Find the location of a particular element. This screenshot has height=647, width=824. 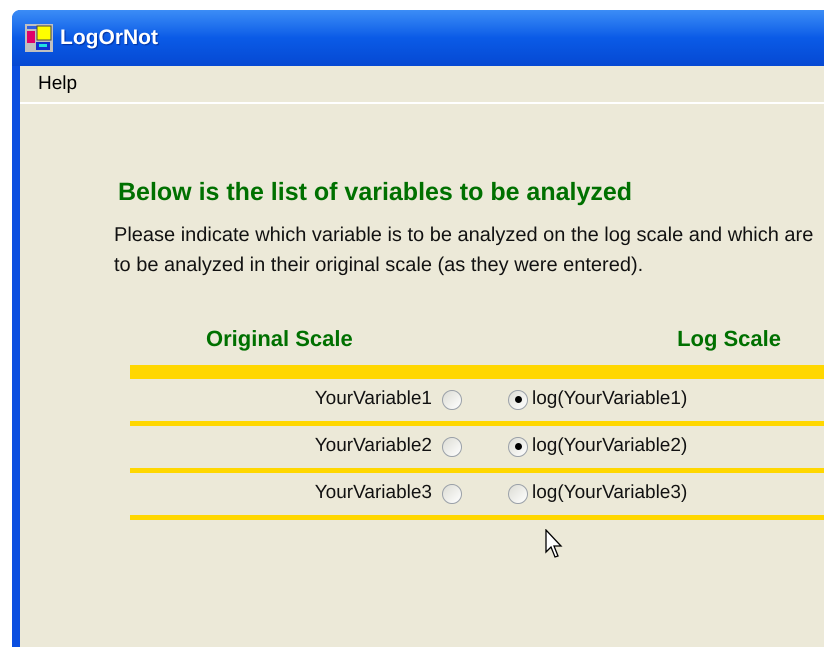

heading: Below is the list of variables to be analyzed is located at coordinates (376, 192).